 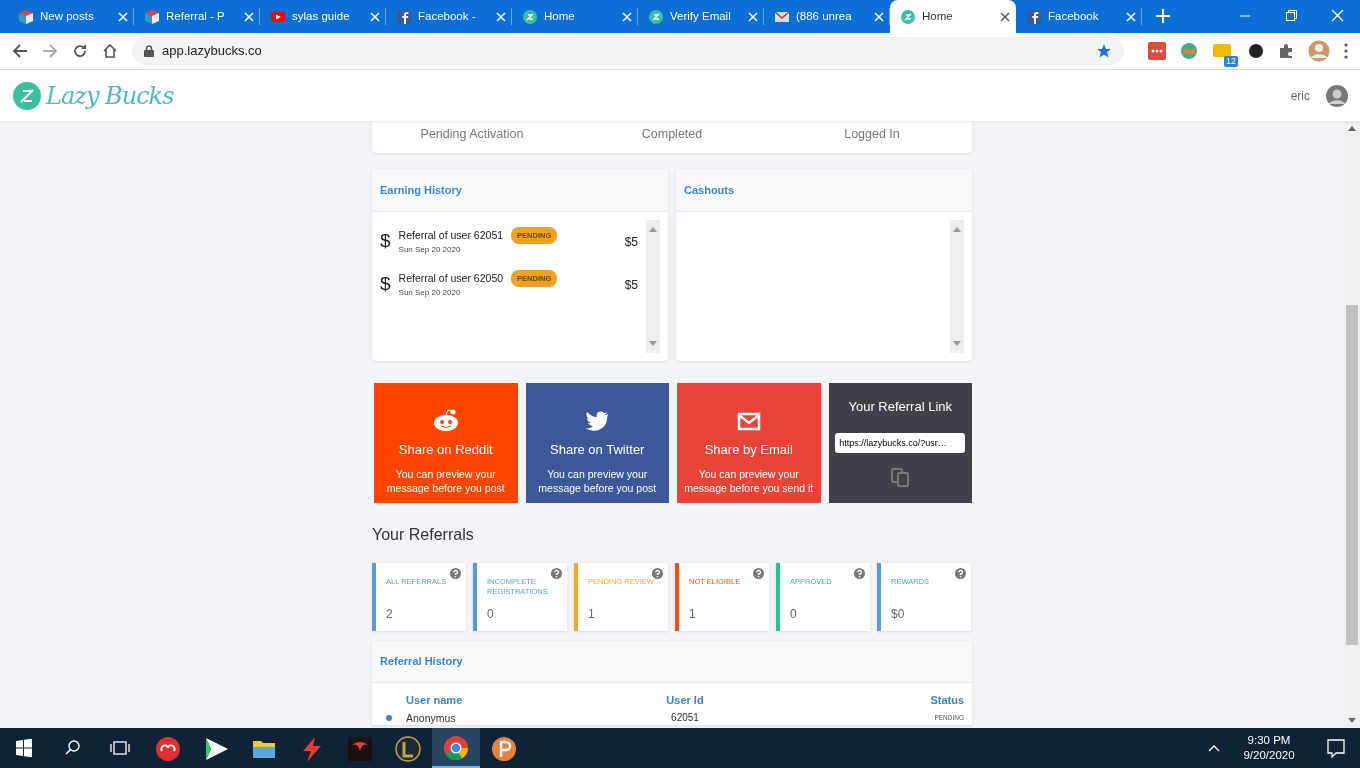 What do you see at coordinates (110, 51) in the screenshot?
I see `home-icon` at bounding box center [110, 51].